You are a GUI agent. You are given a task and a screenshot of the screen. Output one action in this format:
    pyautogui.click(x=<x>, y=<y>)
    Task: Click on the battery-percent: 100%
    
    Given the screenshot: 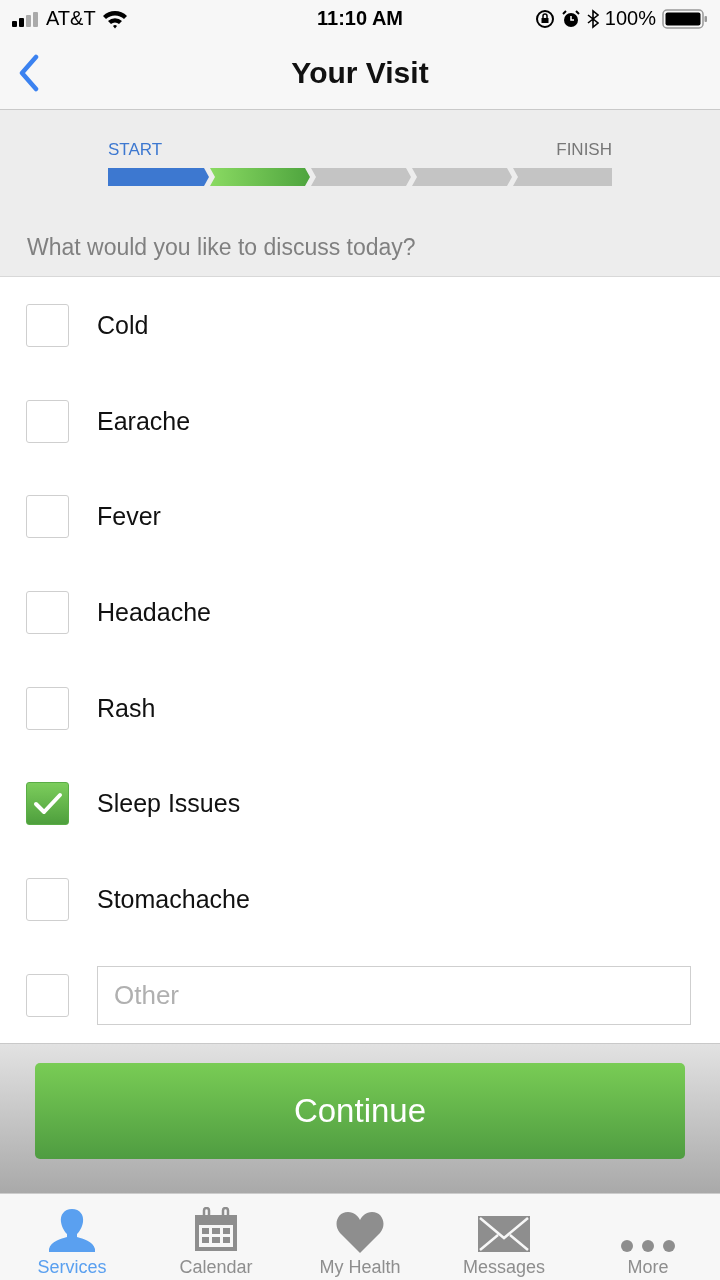 What is the action you would take?
    pyautogui.click(x=630, y=19)
    